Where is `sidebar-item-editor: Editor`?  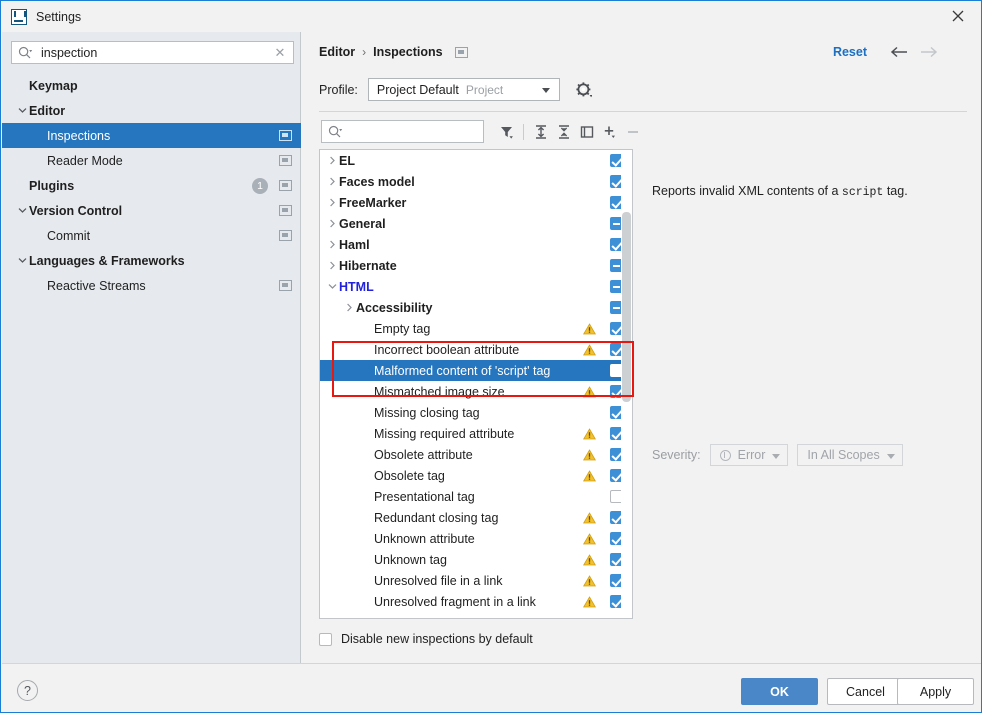
sidebar-item-editor: Editor is located at coordinates (151, 110).